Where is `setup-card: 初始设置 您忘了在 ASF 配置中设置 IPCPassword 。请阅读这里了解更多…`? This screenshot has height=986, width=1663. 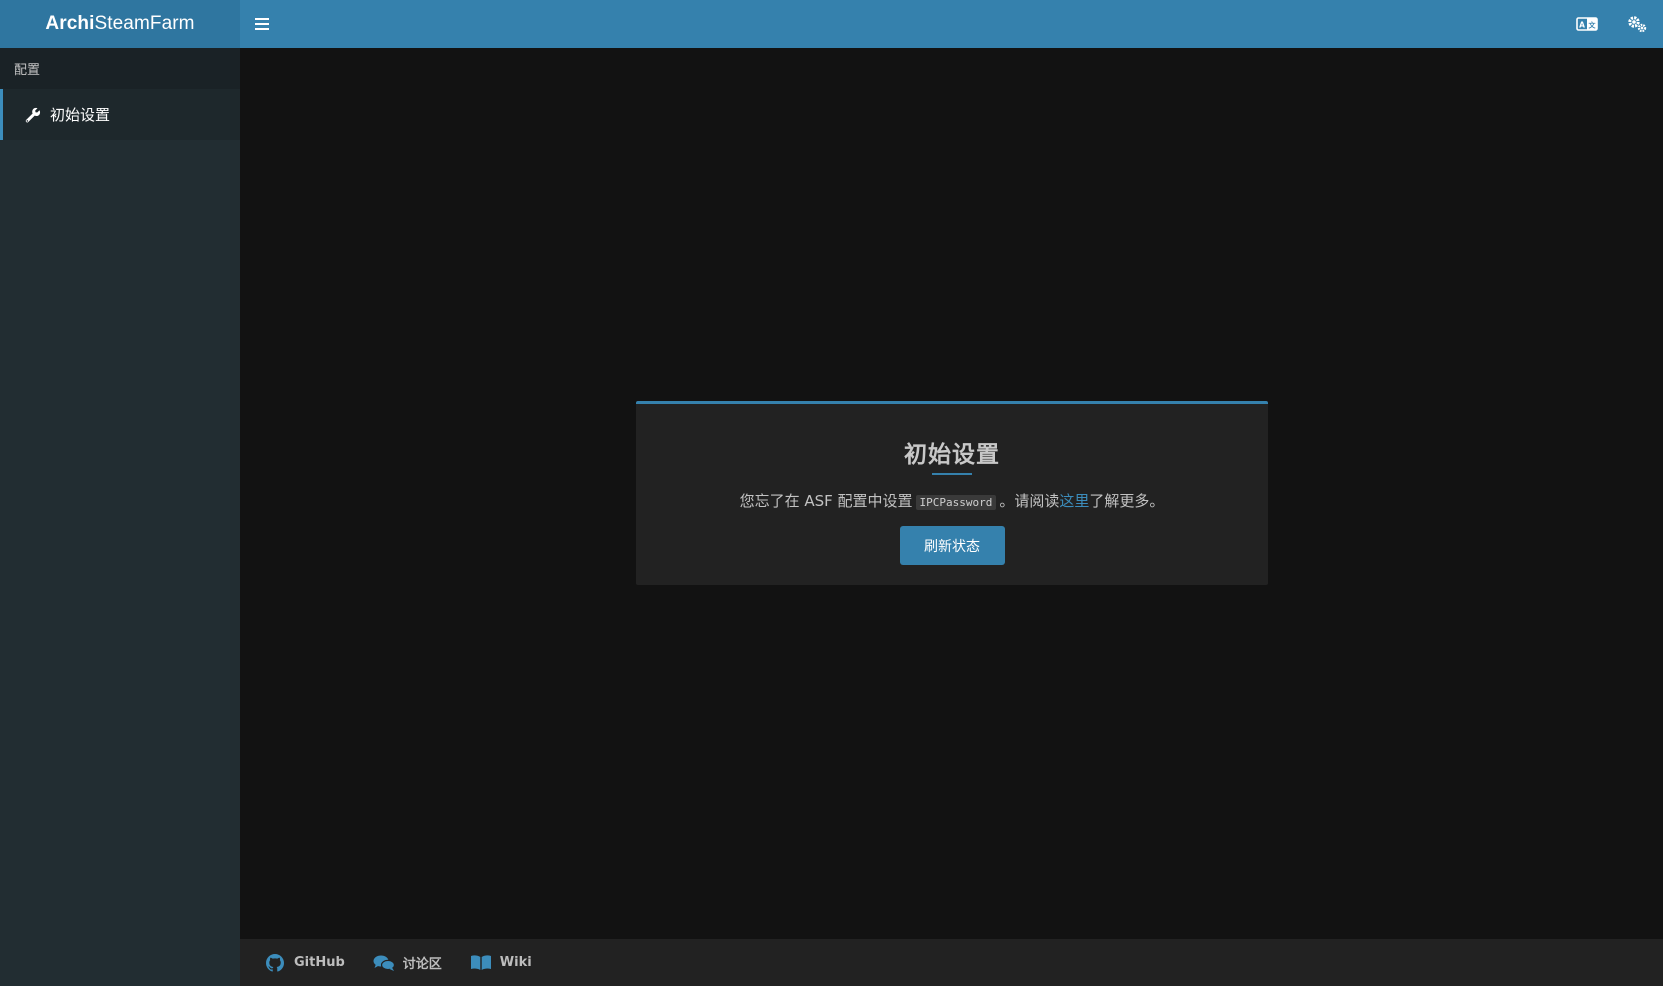 setup-card: 初始设置 您忘了在 ASF 配置中设置 IPCPassword 。请阅读这里了解更多… is located at coordinates (952, 493).